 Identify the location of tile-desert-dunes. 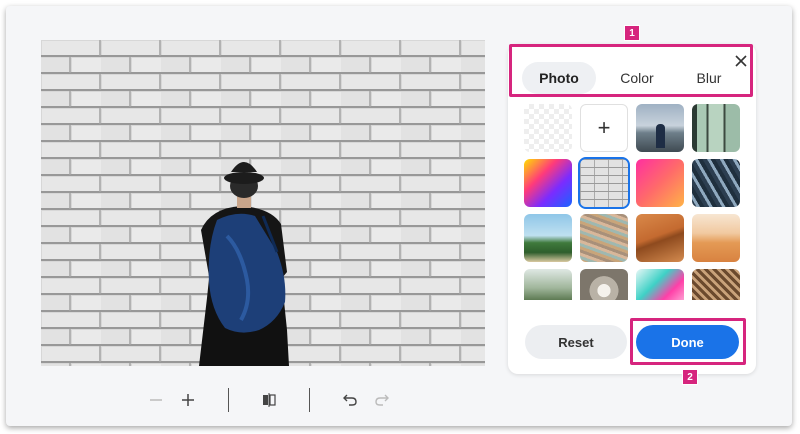
(660, 238).